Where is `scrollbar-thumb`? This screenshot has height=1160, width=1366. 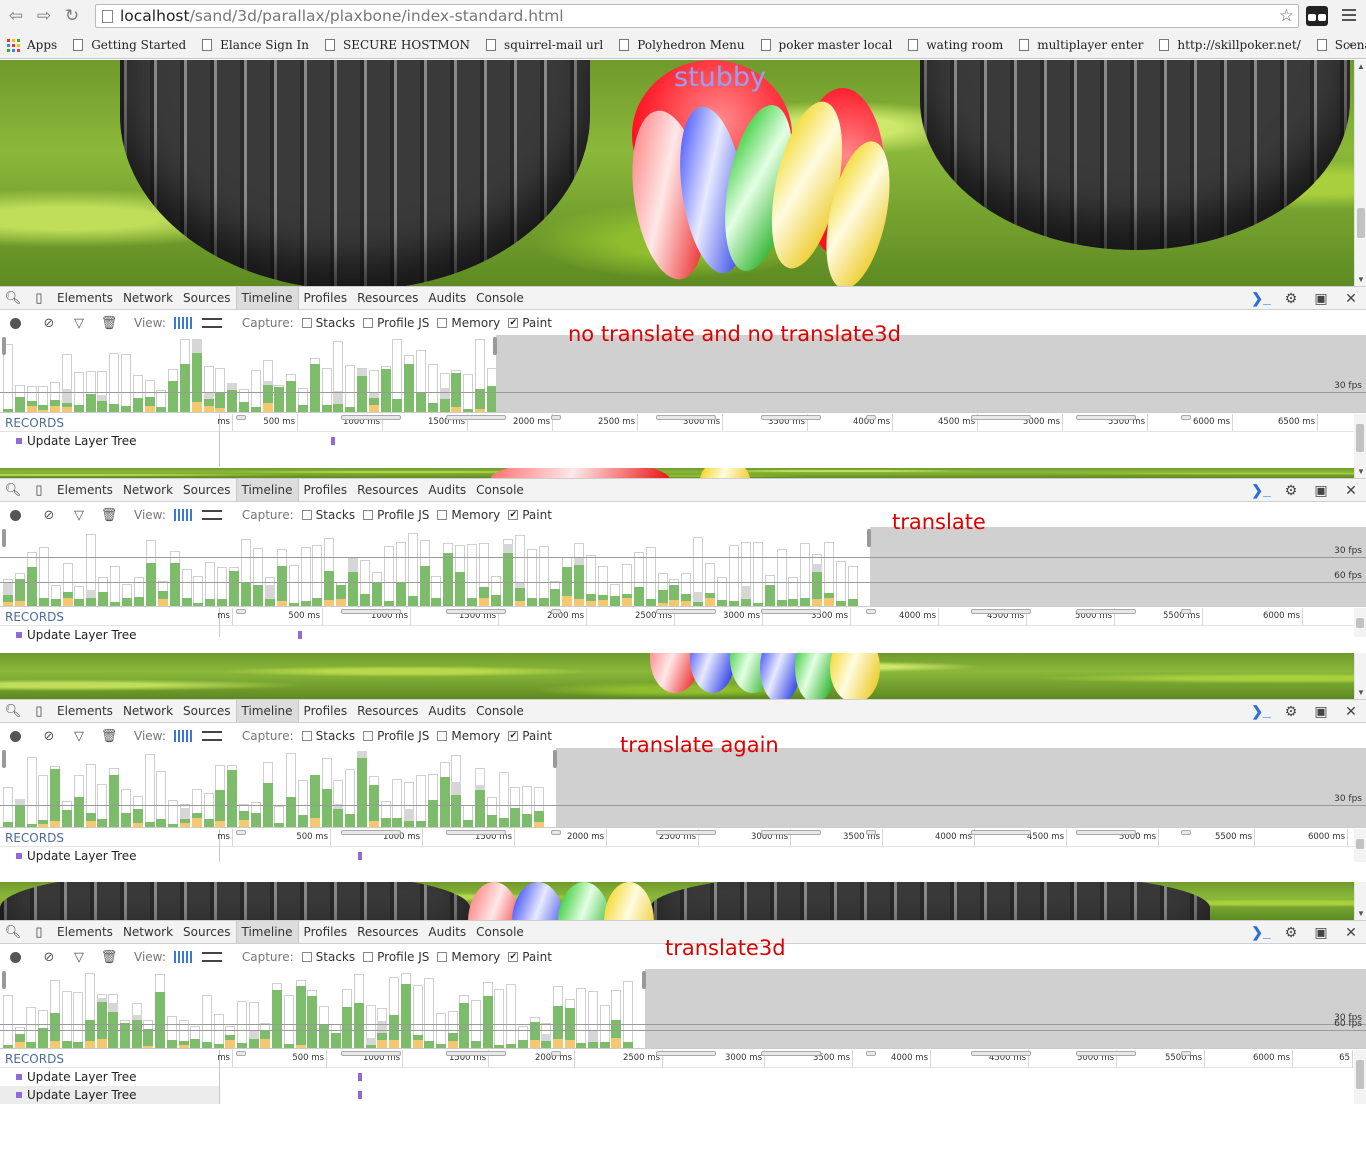
scrollbar-thumb is located at coordinates (1360, 623).